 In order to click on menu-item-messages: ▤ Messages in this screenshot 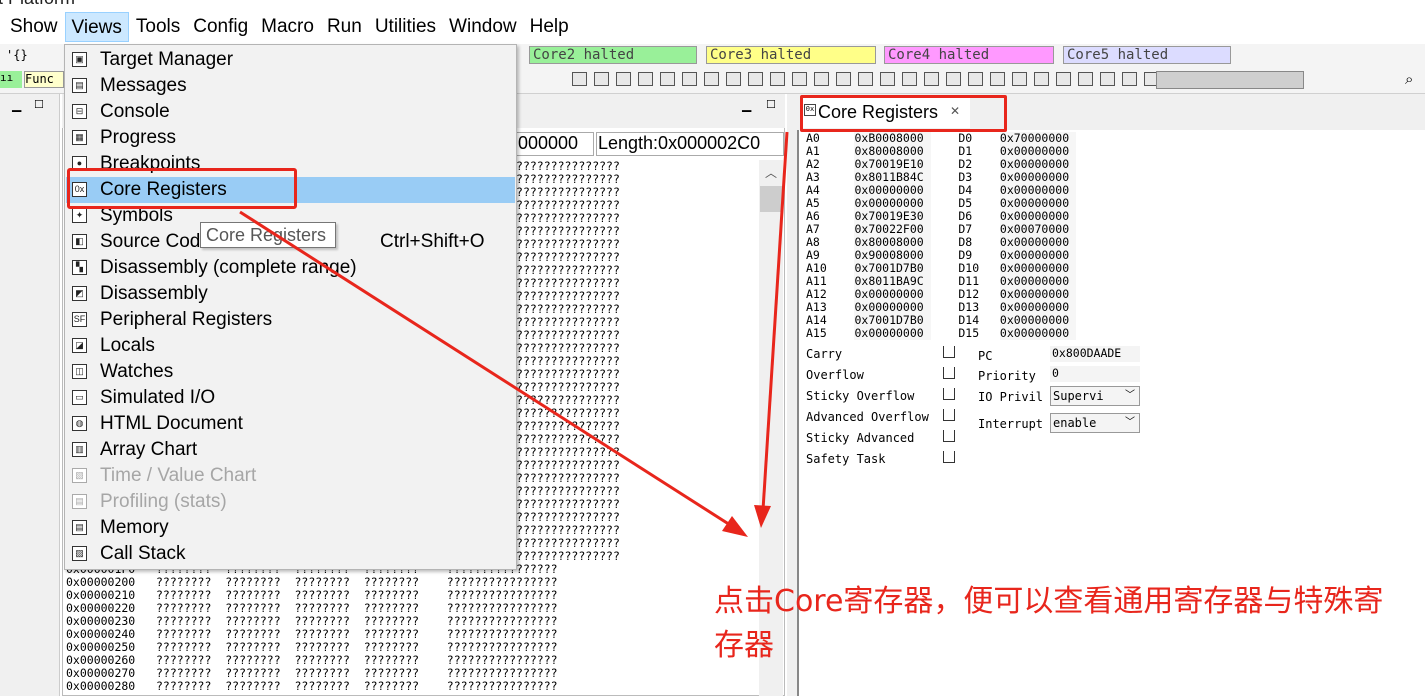, I will do `click(290, 86)`.